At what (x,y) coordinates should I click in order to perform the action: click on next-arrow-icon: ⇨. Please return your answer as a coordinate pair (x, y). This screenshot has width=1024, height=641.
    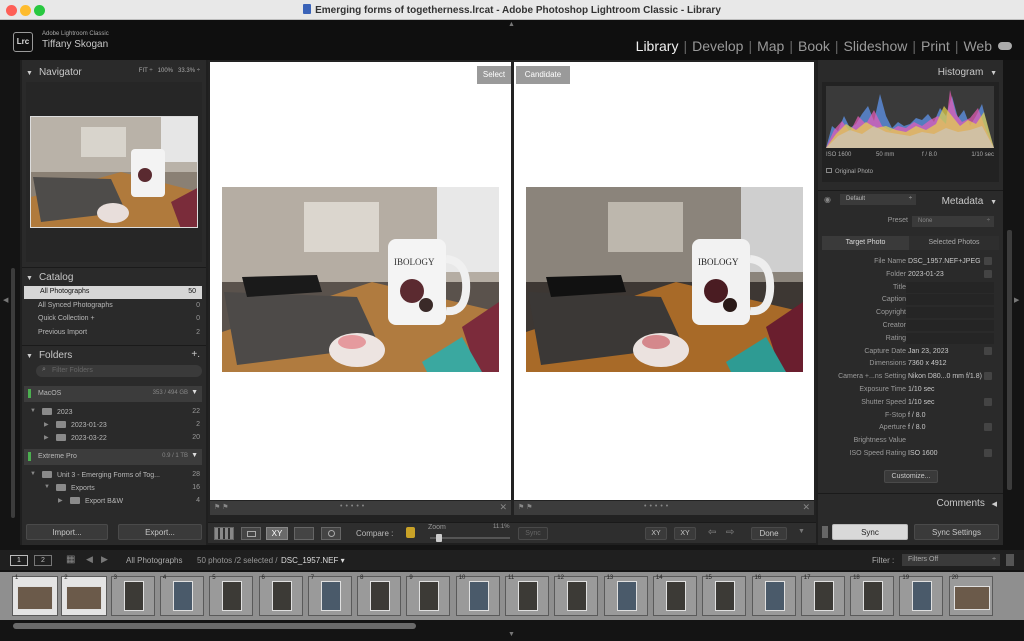
    Looking at the image, I should click on (730, 532).